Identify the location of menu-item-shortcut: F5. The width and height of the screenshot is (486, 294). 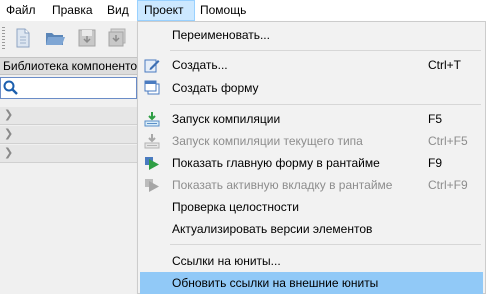
(435, 119).